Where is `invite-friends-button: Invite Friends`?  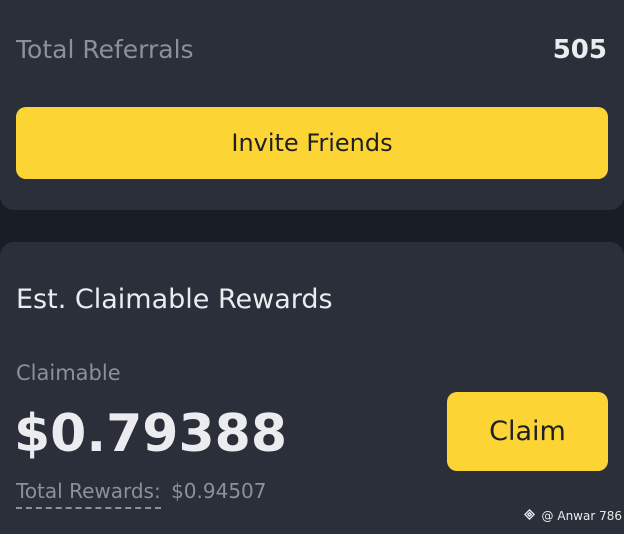
invite-friends-button: Invite Friends is located at coordinates (312, 143).